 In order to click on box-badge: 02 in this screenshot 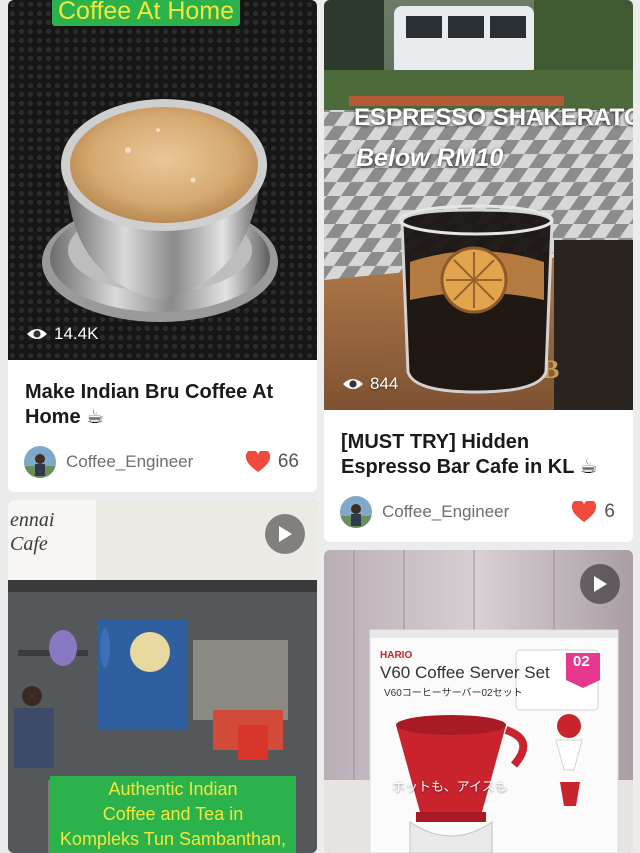, I will do `click(581, 661)`.